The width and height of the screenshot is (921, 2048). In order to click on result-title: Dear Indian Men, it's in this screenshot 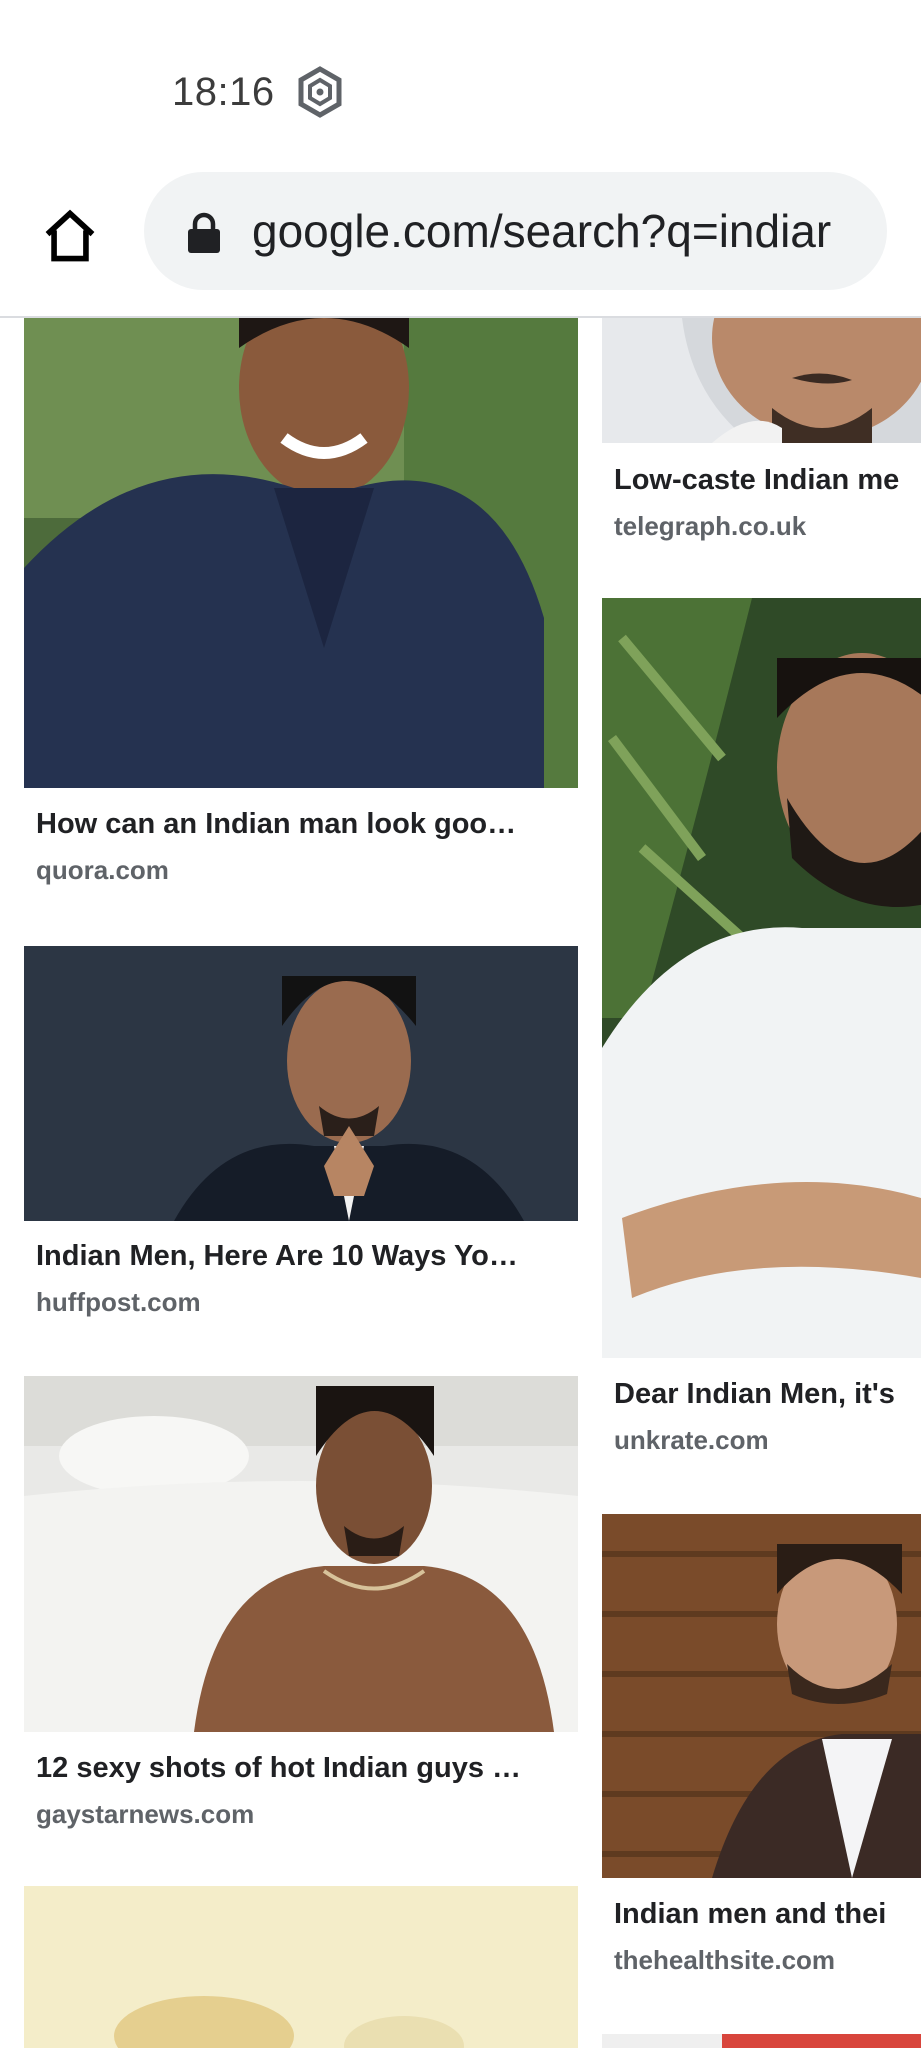, I will do `click(754, 1394)`.